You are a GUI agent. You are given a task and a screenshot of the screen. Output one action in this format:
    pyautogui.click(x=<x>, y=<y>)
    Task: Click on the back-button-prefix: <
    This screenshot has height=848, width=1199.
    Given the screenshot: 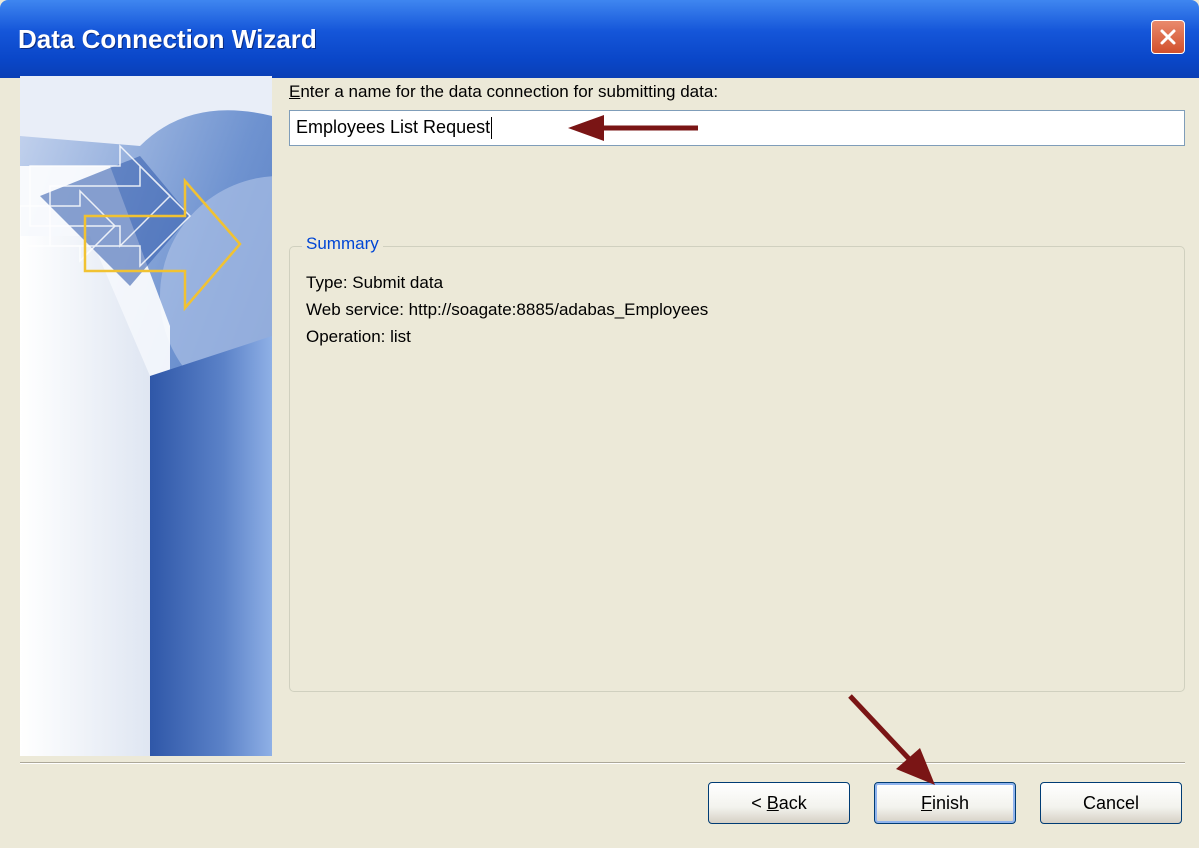 What is the action you would take?
    pyautogui.click(x=759, y=803)
    